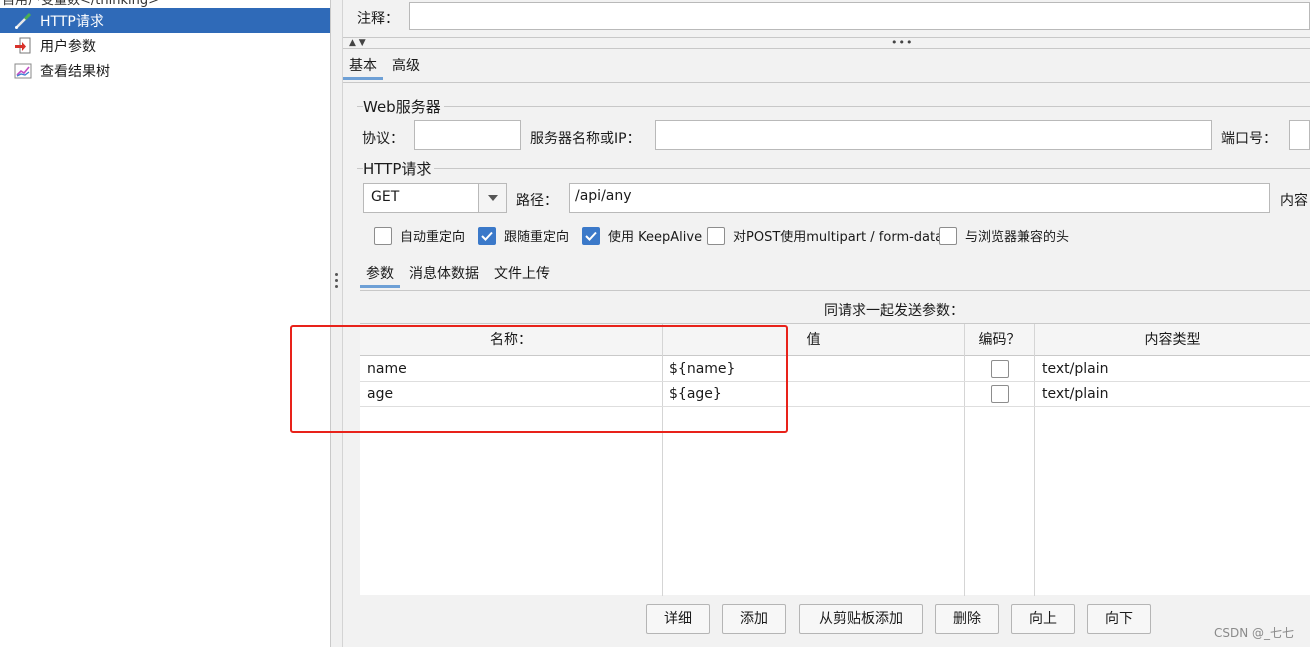 The image size is (1310, 647). I want to click on checkbox-label: 使用 KeepAlive, so click(655, 237).